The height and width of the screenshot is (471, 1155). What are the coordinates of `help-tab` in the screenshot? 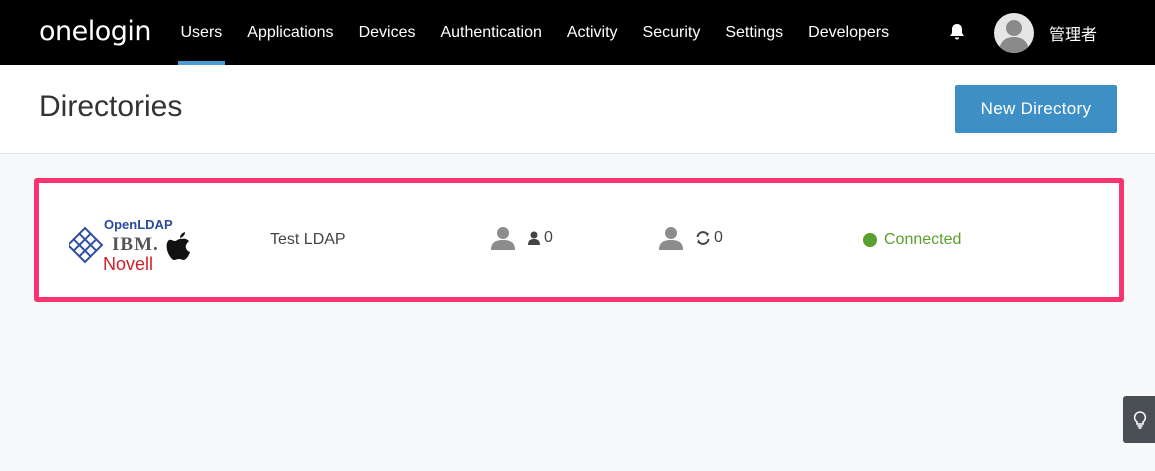 It's located at (1139, 419).